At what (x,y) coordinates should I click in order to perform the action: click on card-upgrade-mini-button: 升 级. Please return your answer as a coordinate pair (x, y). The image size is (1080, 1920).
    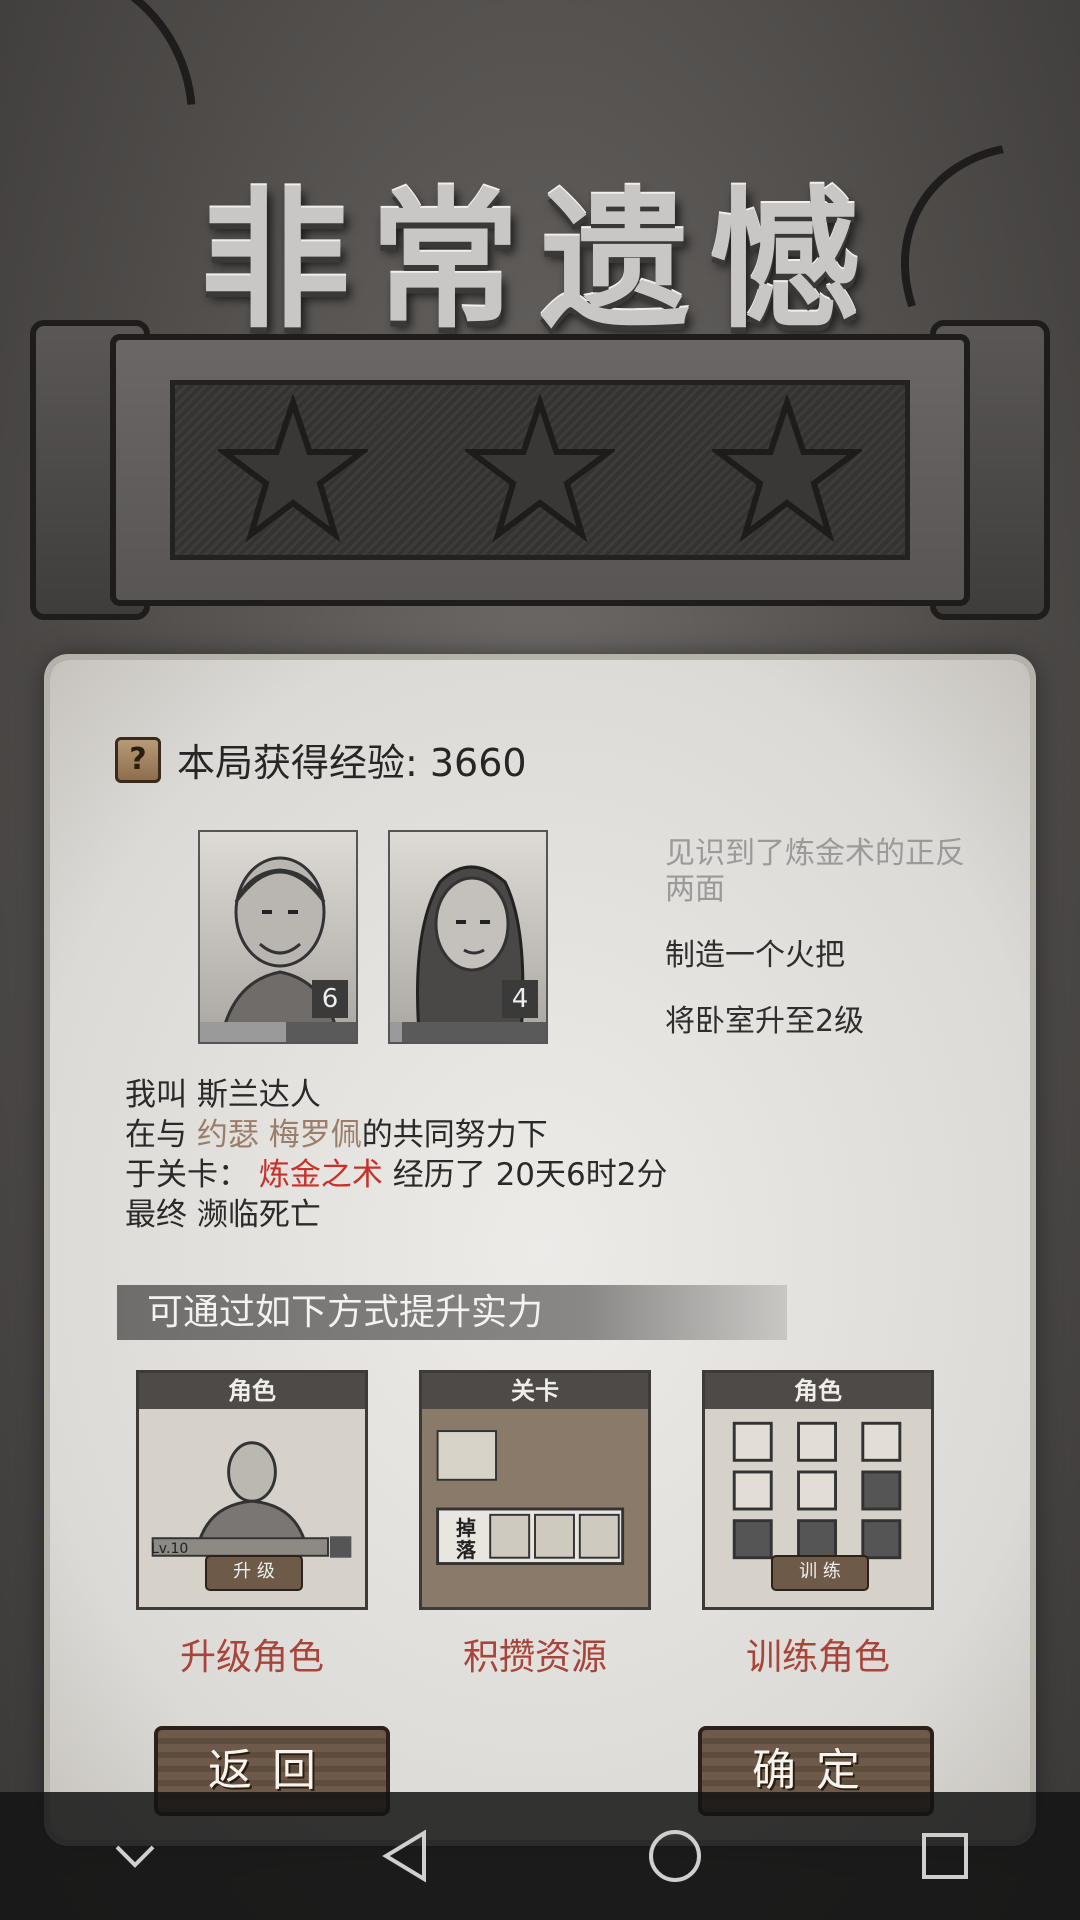
    Looking at the image, I should click on (254, 1573).